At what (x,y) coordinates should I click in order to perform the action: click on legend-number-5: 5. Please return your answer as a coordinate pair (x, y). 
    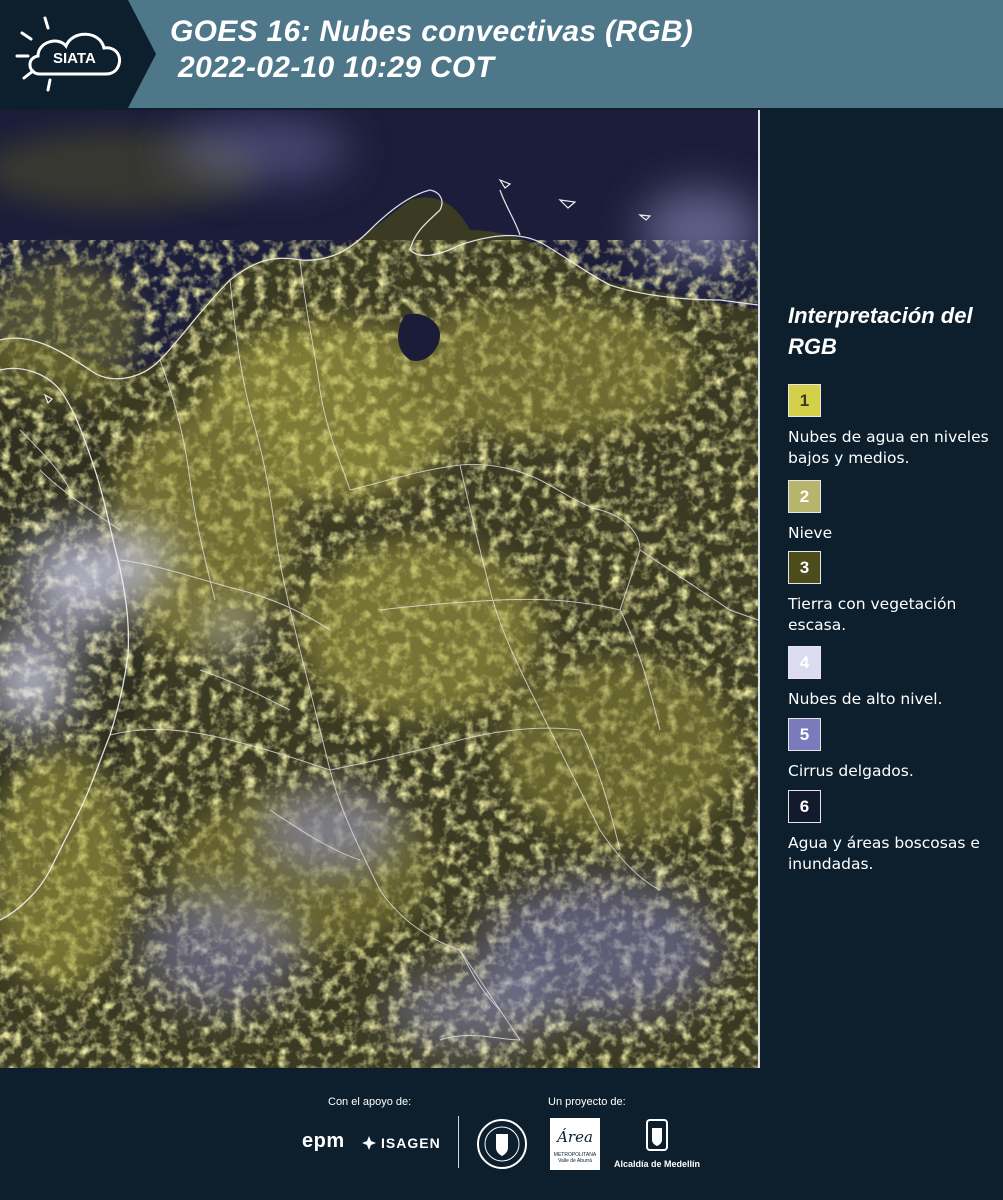
    Looking at the image, I should click on (804, 734).